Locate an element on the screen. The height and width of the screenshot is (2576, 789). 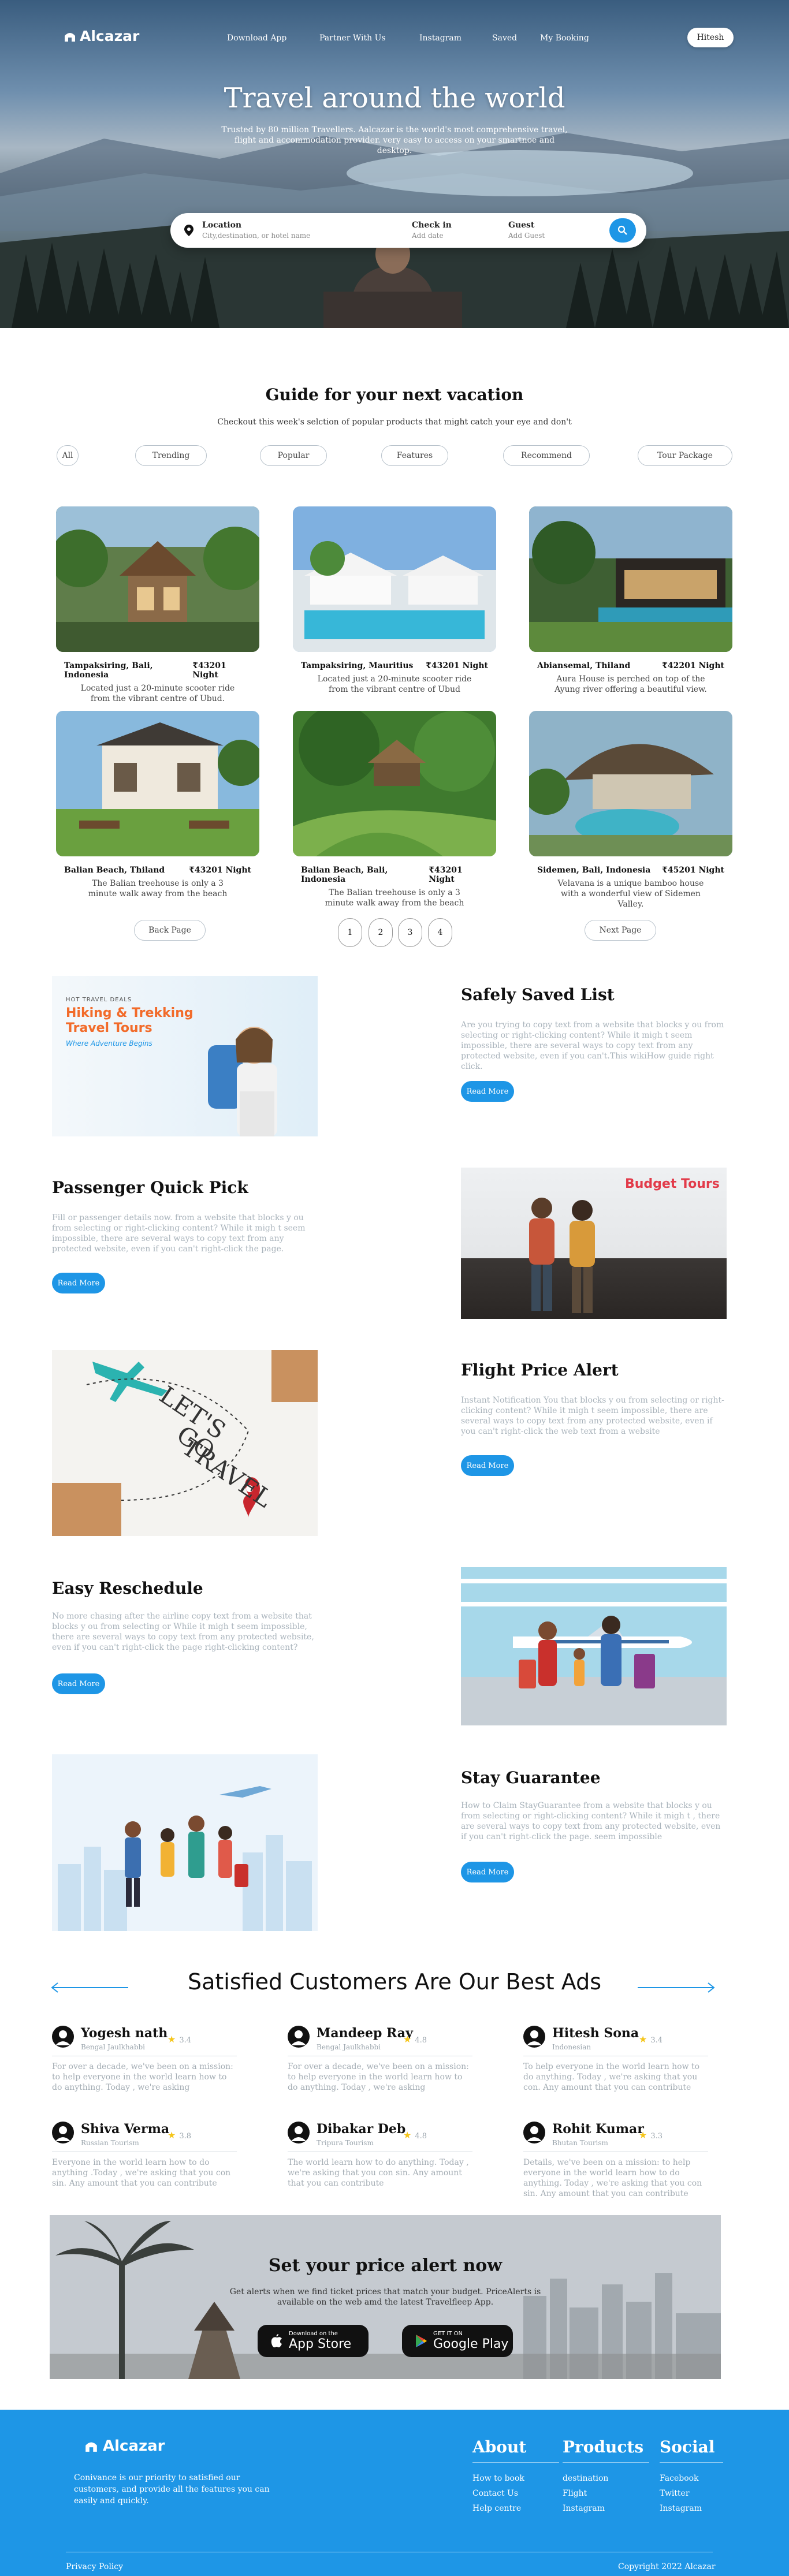
footer-link-instagram: Instagram is located at coordinates (606, 2509).